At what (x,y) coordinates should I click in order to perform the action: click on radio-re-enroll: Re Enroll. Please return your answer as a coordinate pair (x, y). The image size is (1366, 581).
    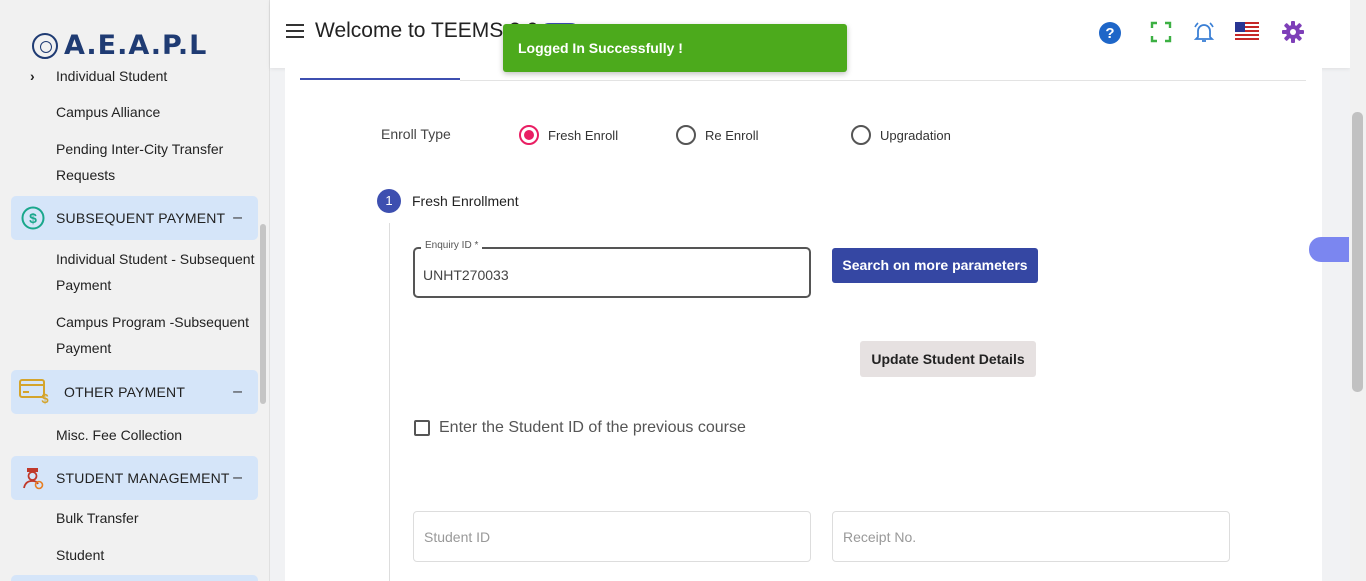
    Looking at the image, I should click on (717, 135).